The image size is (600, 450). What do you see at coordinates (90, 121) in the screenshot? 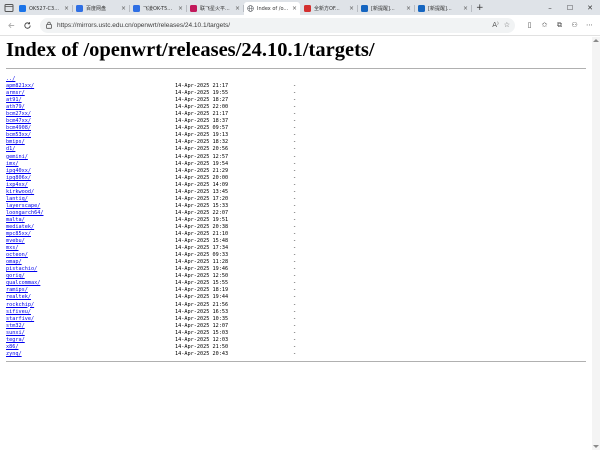
I see `directory-link: bcm47xx/` at bounding box center [90, 121].